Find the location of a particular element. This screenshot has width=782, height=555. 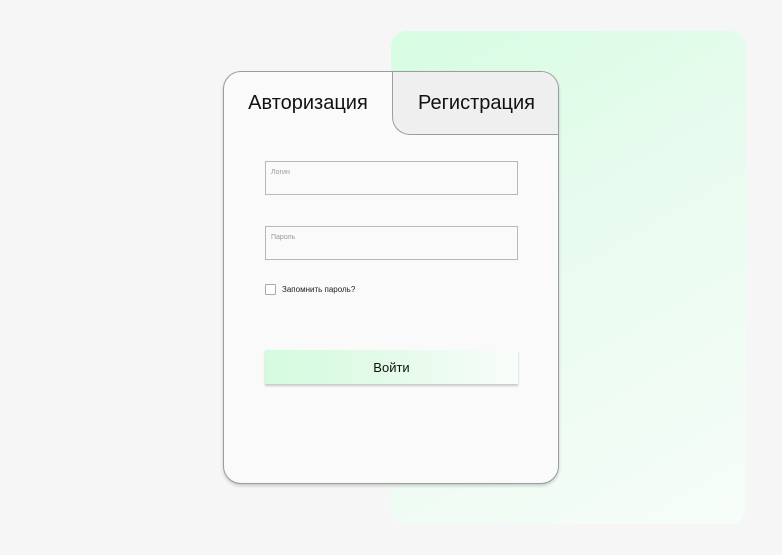

tab-register-label: Регистрация is located at coordinates (476, 102).